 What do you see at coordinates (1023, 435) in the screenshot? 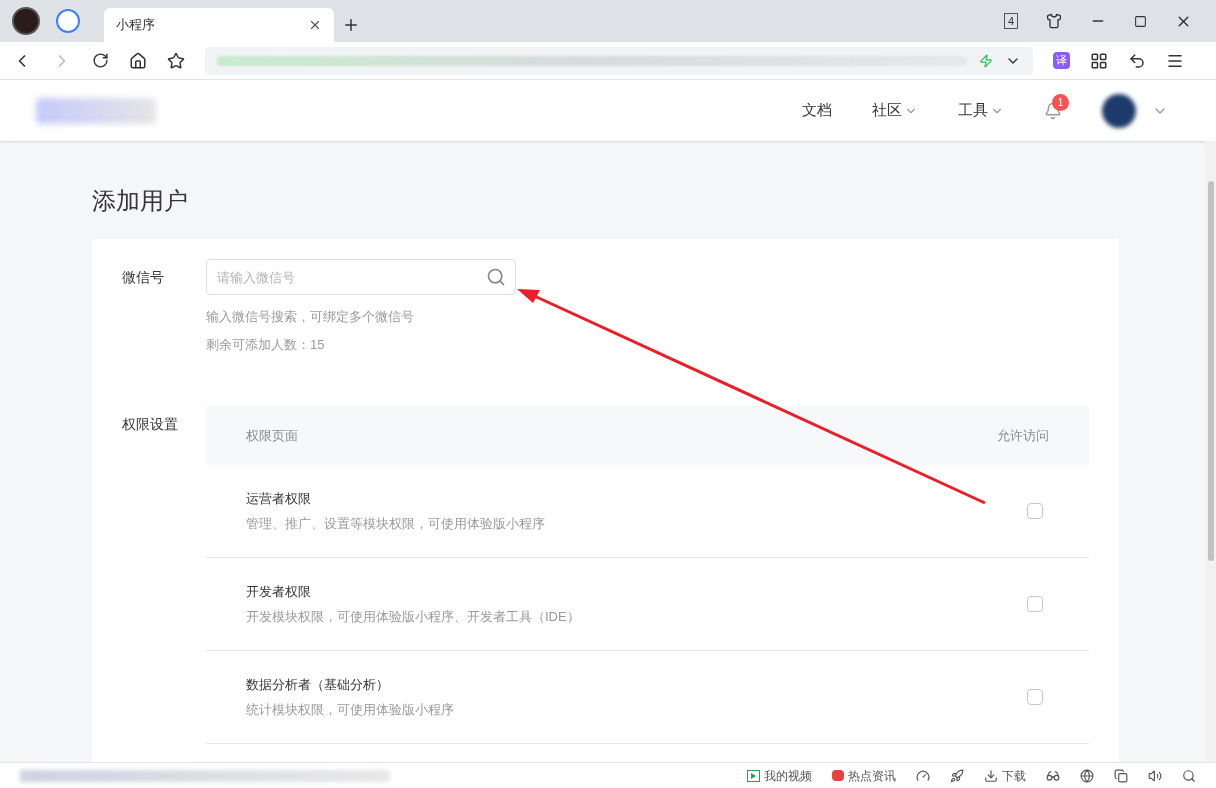
I see `column-header: 允许访问` at bounding box center [1023, 435].